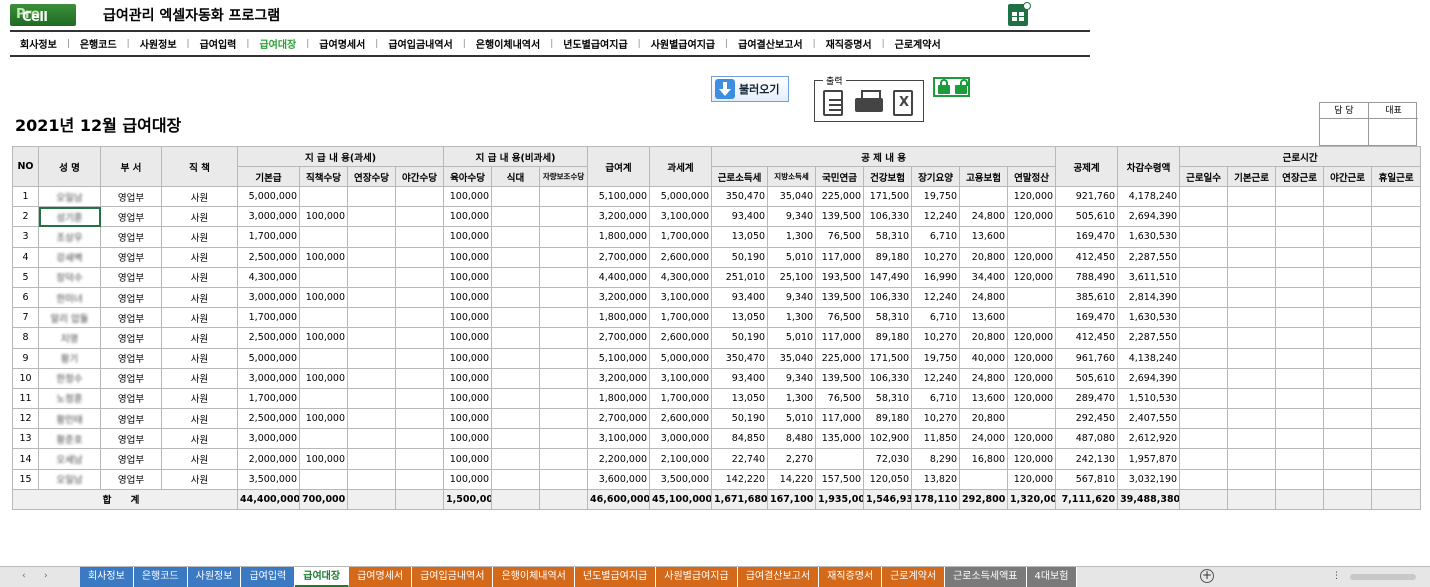 The image size is (1430, 587). I want to click on cell-name: 황민태, so click(69, 419).